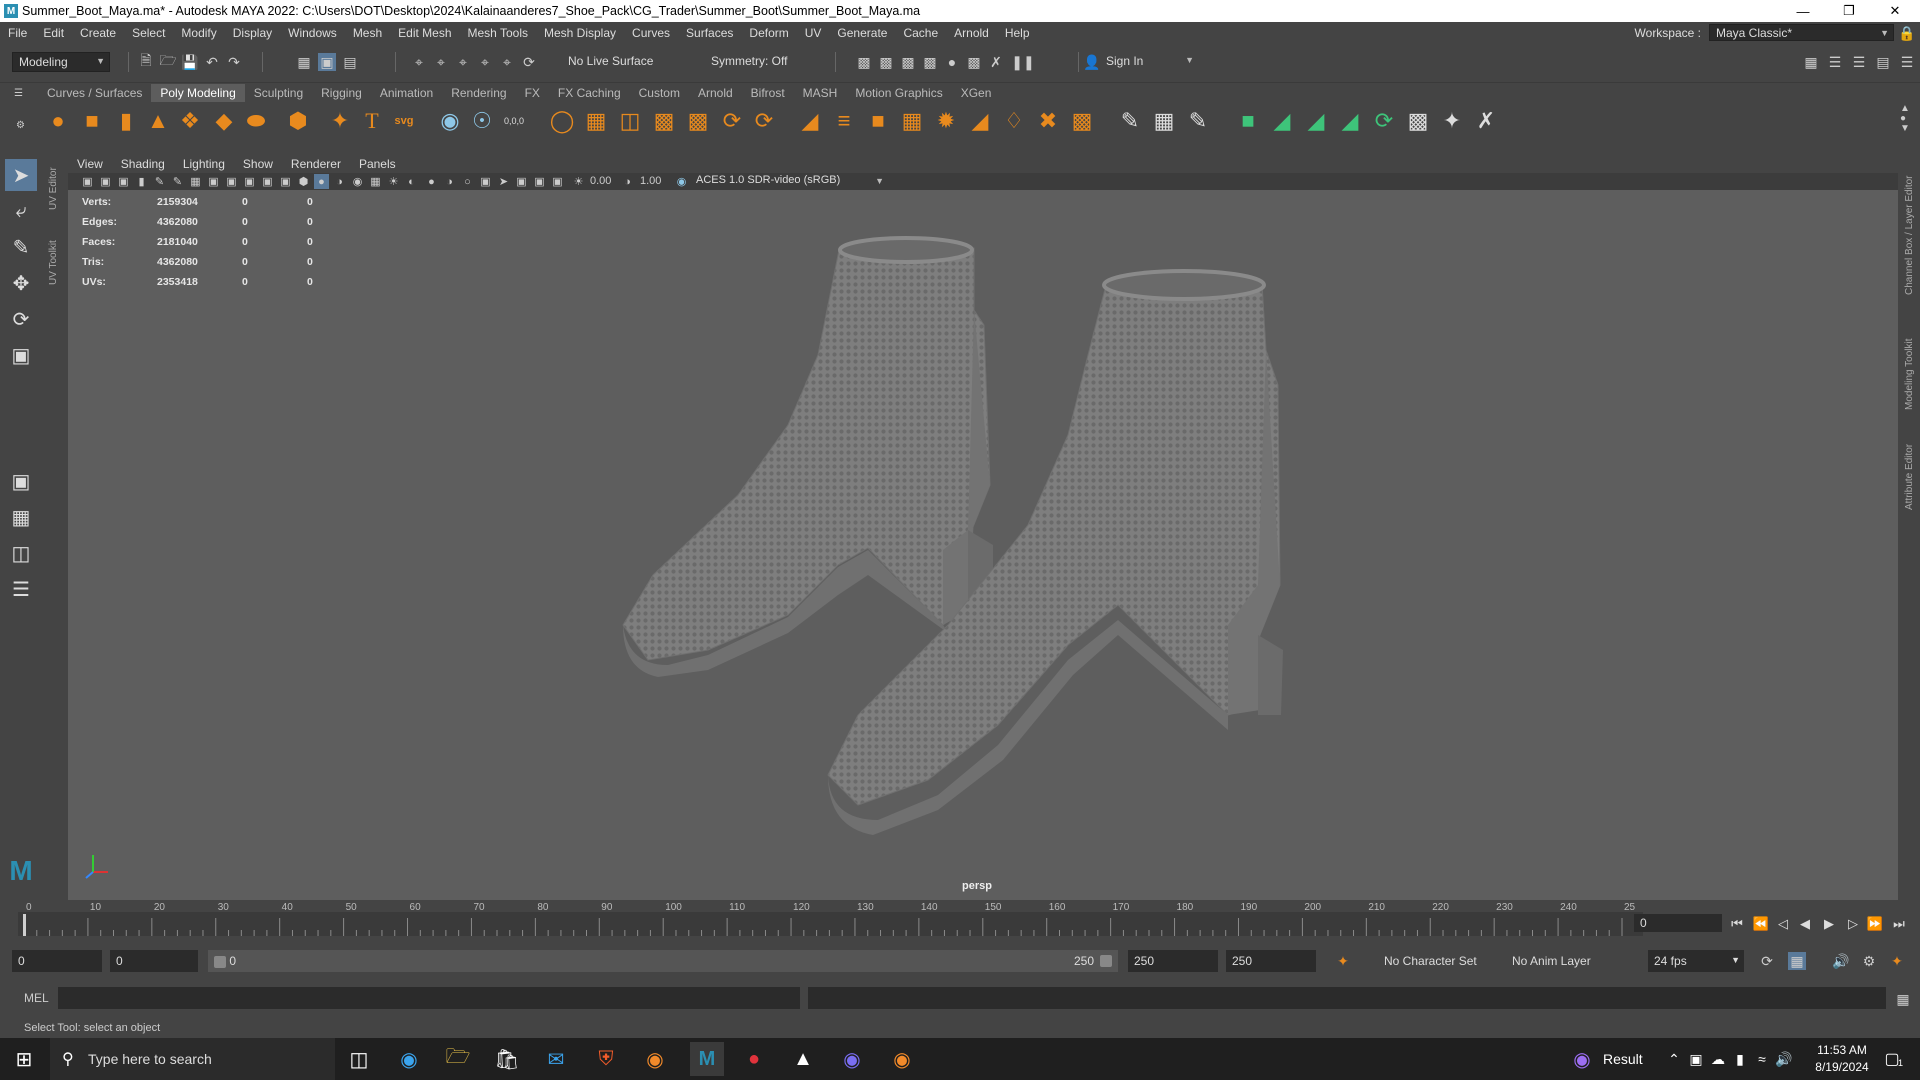 The width and height of the screenshot is (1920, 1080). I want to click on redo-icon: ↷, so click(234, 62).